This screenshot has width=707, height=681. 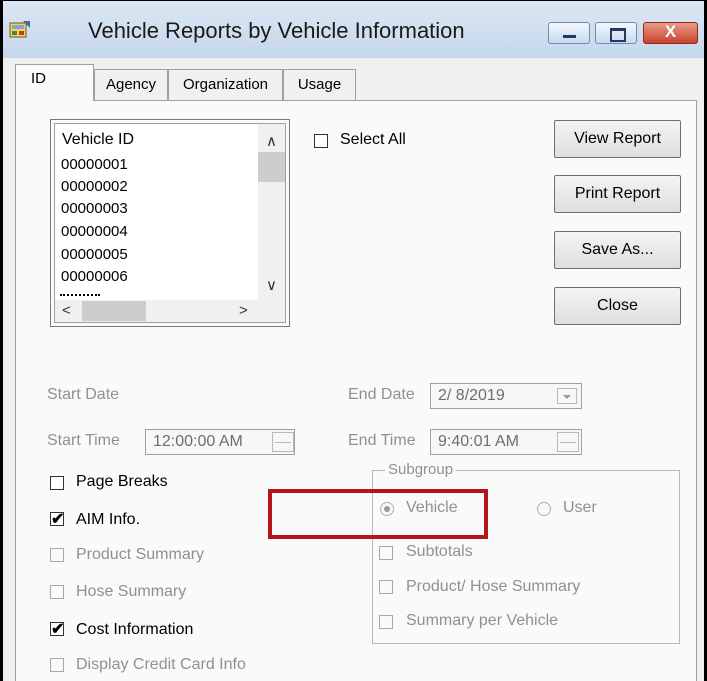 What do you see at coordinates (131, 84) in the screenshot?
I see `tab-agency: Agency` at bounding box center [131, 84].